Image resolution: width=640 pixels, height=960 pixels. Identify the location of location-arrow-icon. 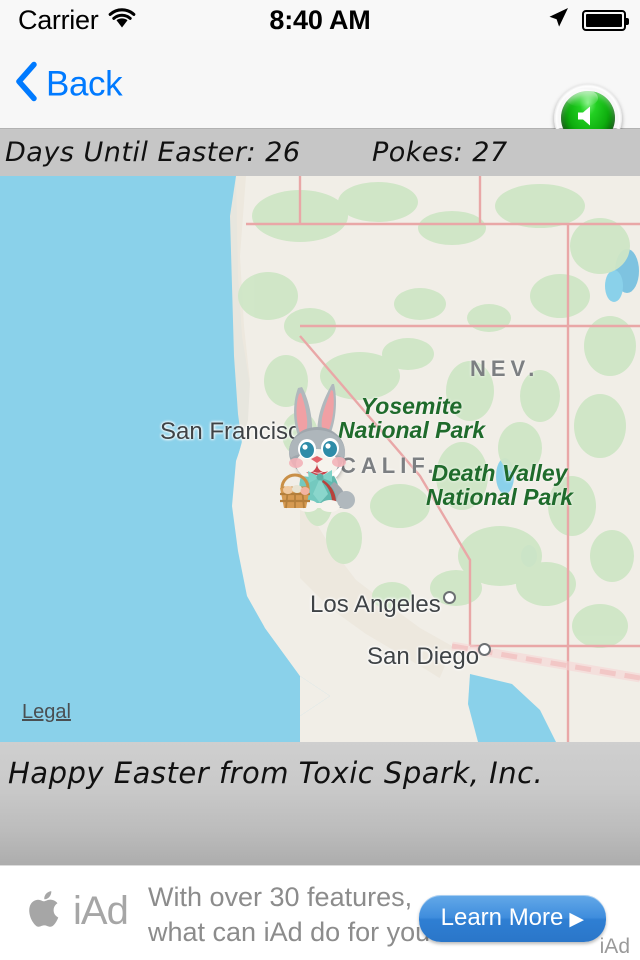
(558, 20).